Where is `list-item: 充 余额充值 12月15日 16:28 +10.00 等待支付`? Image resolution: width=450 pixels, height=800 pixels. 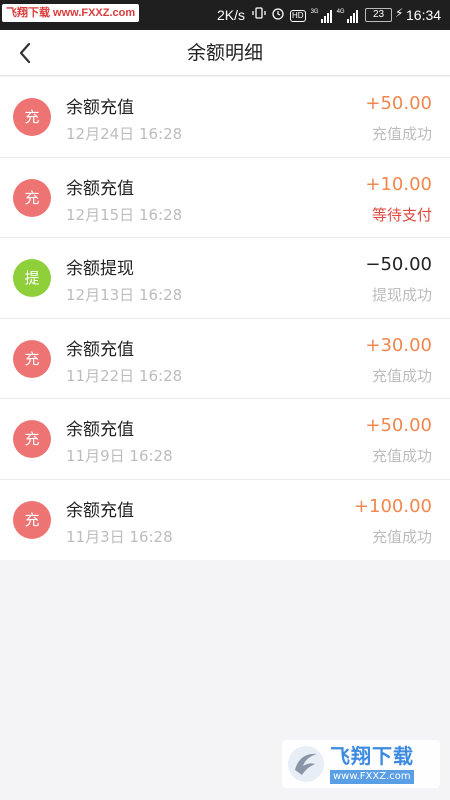
list-item: 充 余额充值 12月15日 16:28 +10.00 等待支付 is located at coordinates (225, 198).